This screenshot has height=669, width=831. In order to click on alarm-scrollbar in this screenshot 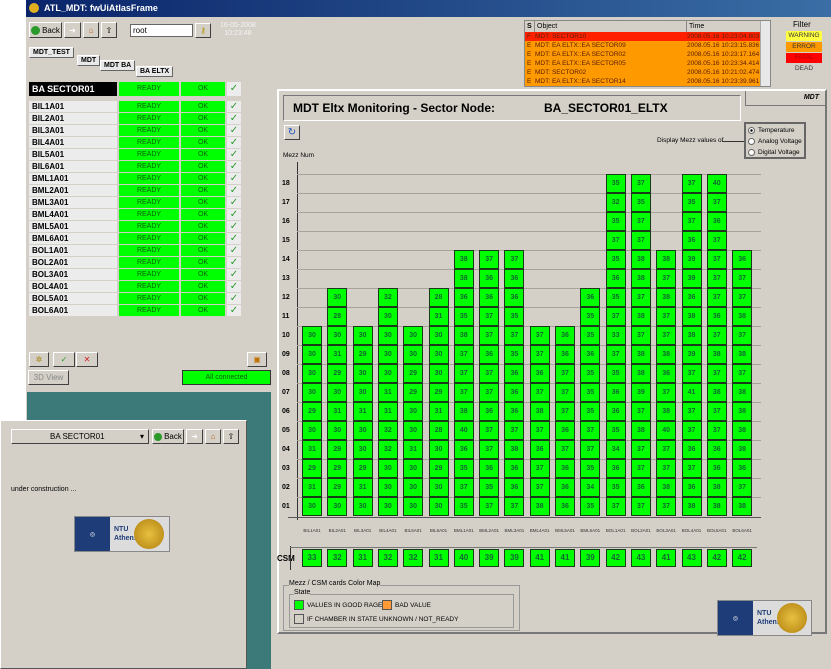, I will do `click(765, 53)`.